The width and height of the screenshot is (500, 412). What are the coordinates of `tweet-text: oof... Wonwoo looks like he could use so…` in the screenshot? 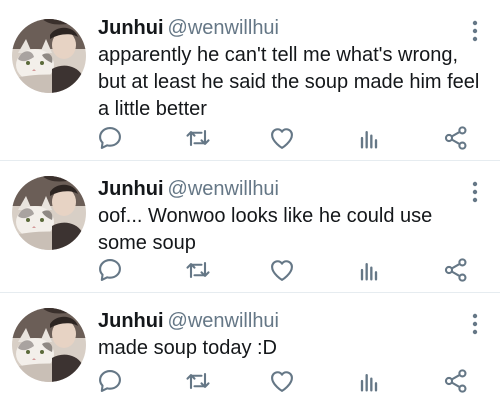 It's located at (265, 229).